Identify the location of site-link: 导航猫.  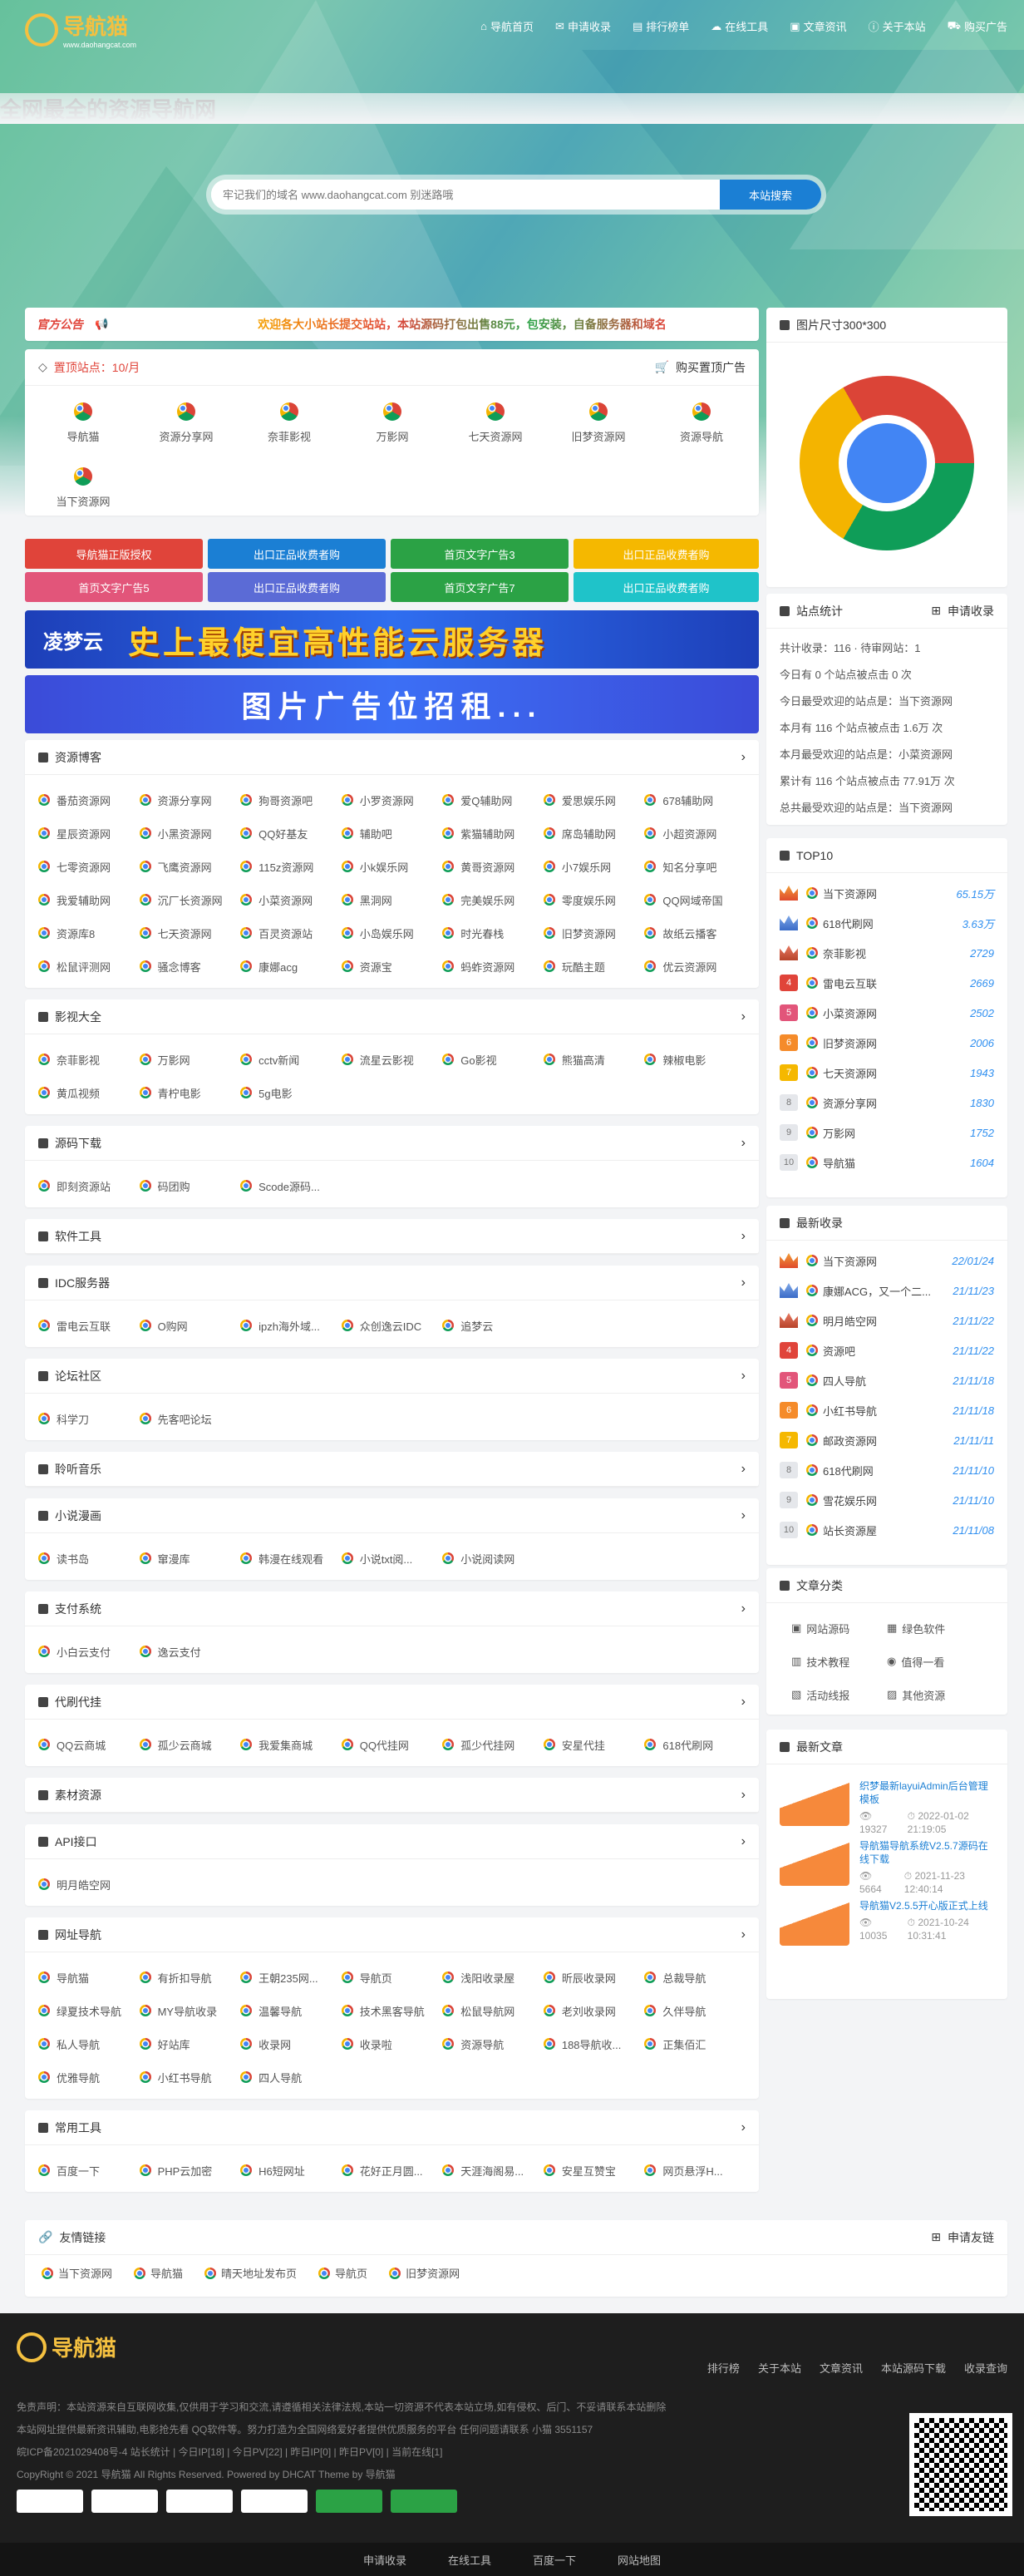
(89, 1978).